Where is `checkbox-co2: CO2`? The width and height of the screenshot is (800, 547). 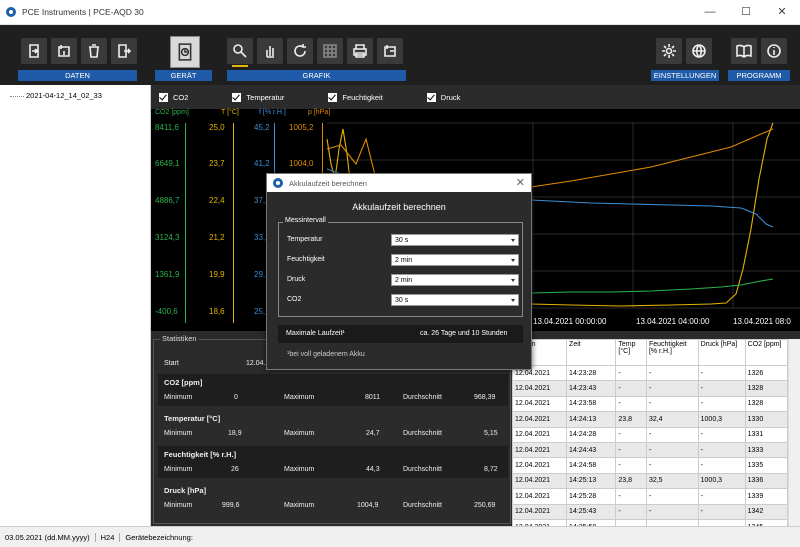 checkbox-co2: CO2 is located at coordinates (174, 97).